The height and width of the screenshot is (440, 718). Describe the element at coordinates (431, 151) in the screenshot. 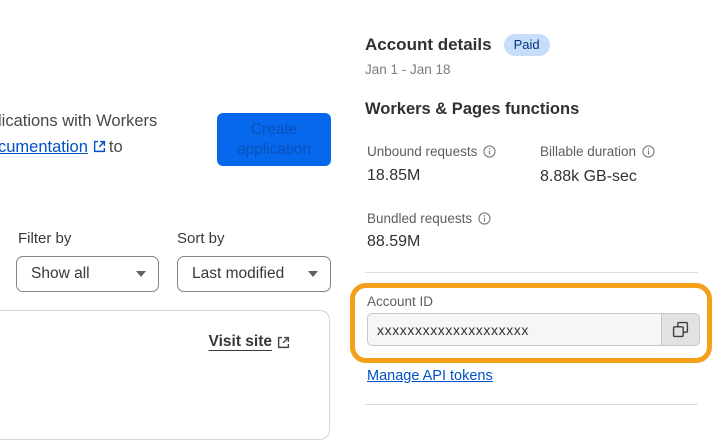

I see `stat-unbound-requests-label: Unbound requests` at that location.